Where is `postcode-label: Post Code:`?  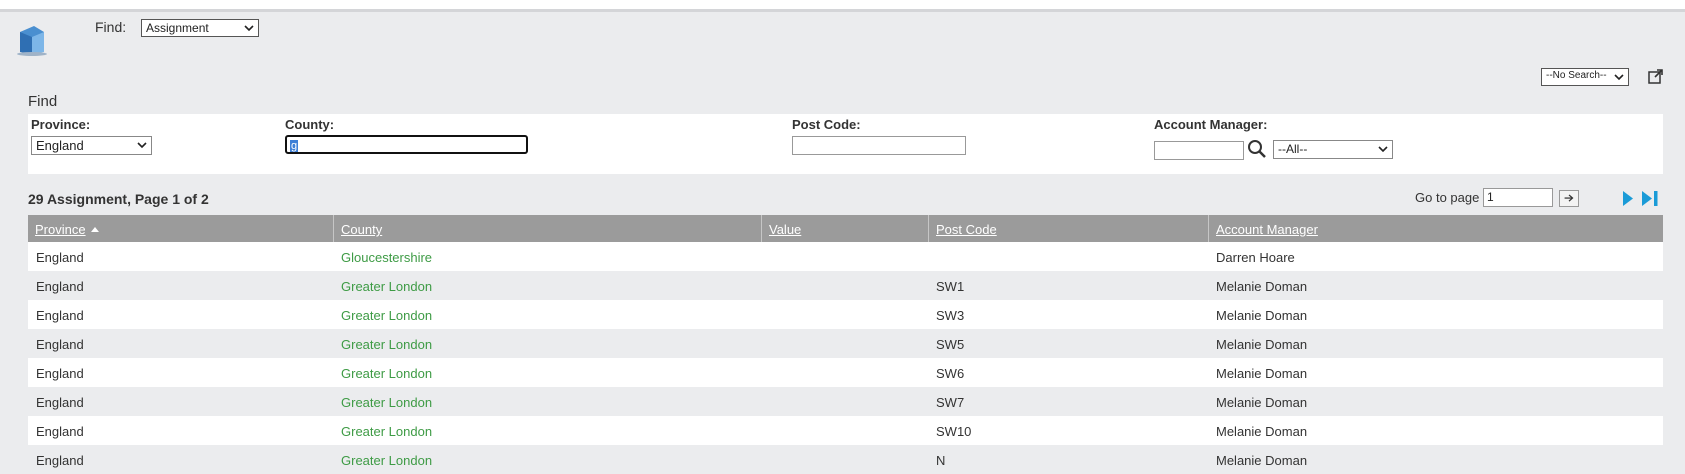
postcode-label: Post Code: is located at coordinates (826, 124).